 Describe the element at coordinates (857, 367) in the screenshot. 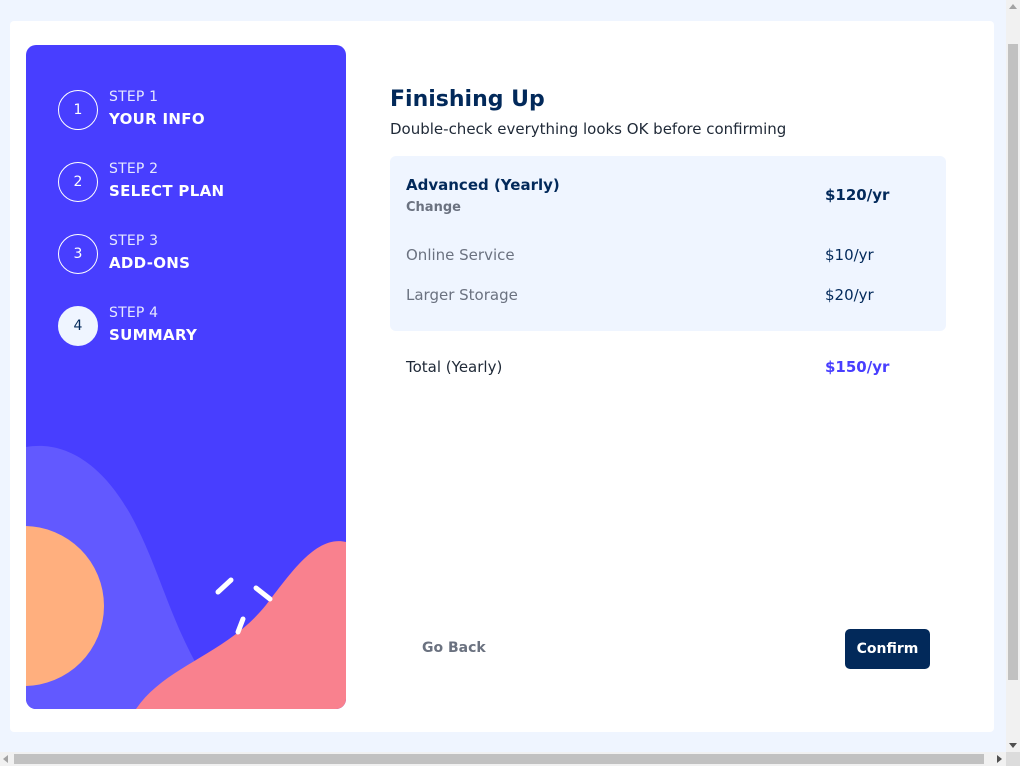

I see `total-price: $150/yr` at that location.